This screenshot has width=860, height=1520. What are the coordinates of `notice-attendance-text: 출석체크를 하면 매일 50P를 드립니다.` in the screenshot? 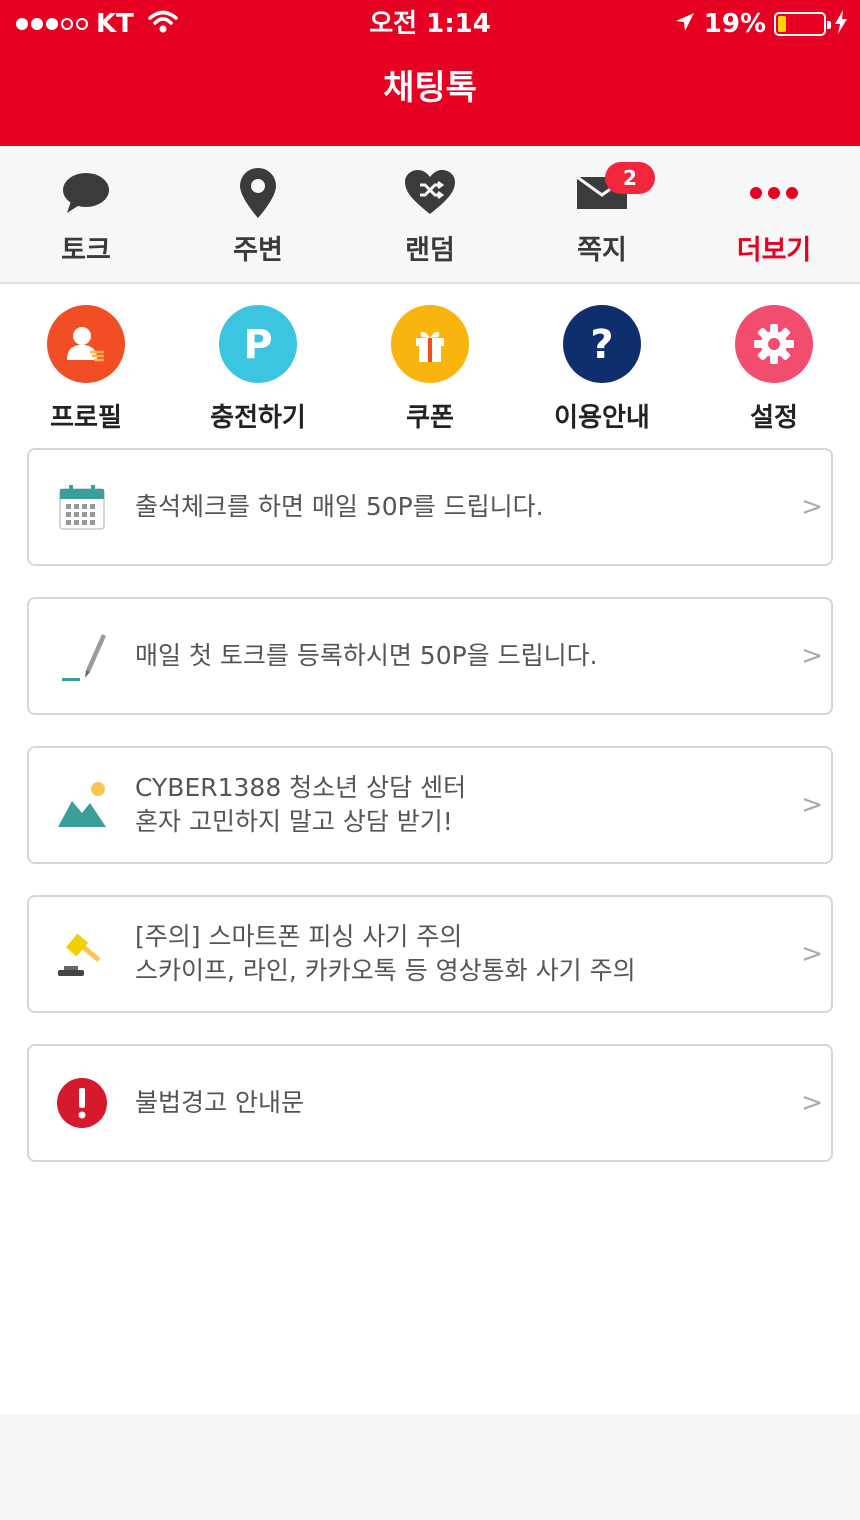 It's located at (339, 506).